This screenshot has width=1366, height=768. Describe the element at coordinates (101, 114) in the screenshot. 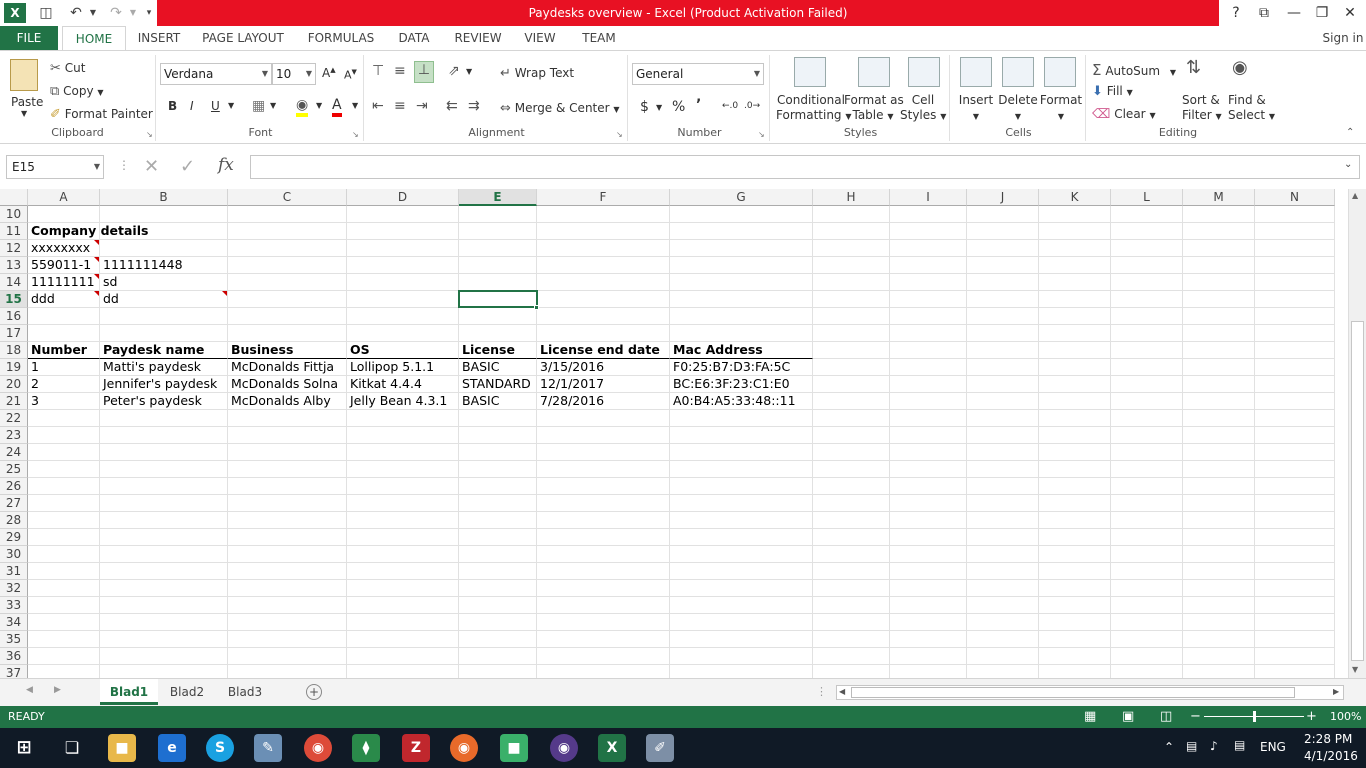

I see `format-painter-button: ✐ Format Painter` at that location.